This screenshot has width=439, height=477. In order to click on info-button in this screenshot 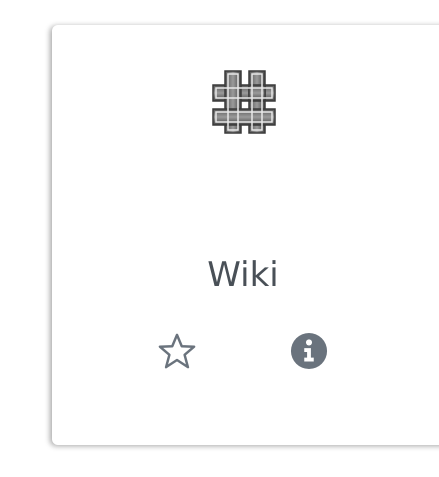, I will do `click(309, 351)`.